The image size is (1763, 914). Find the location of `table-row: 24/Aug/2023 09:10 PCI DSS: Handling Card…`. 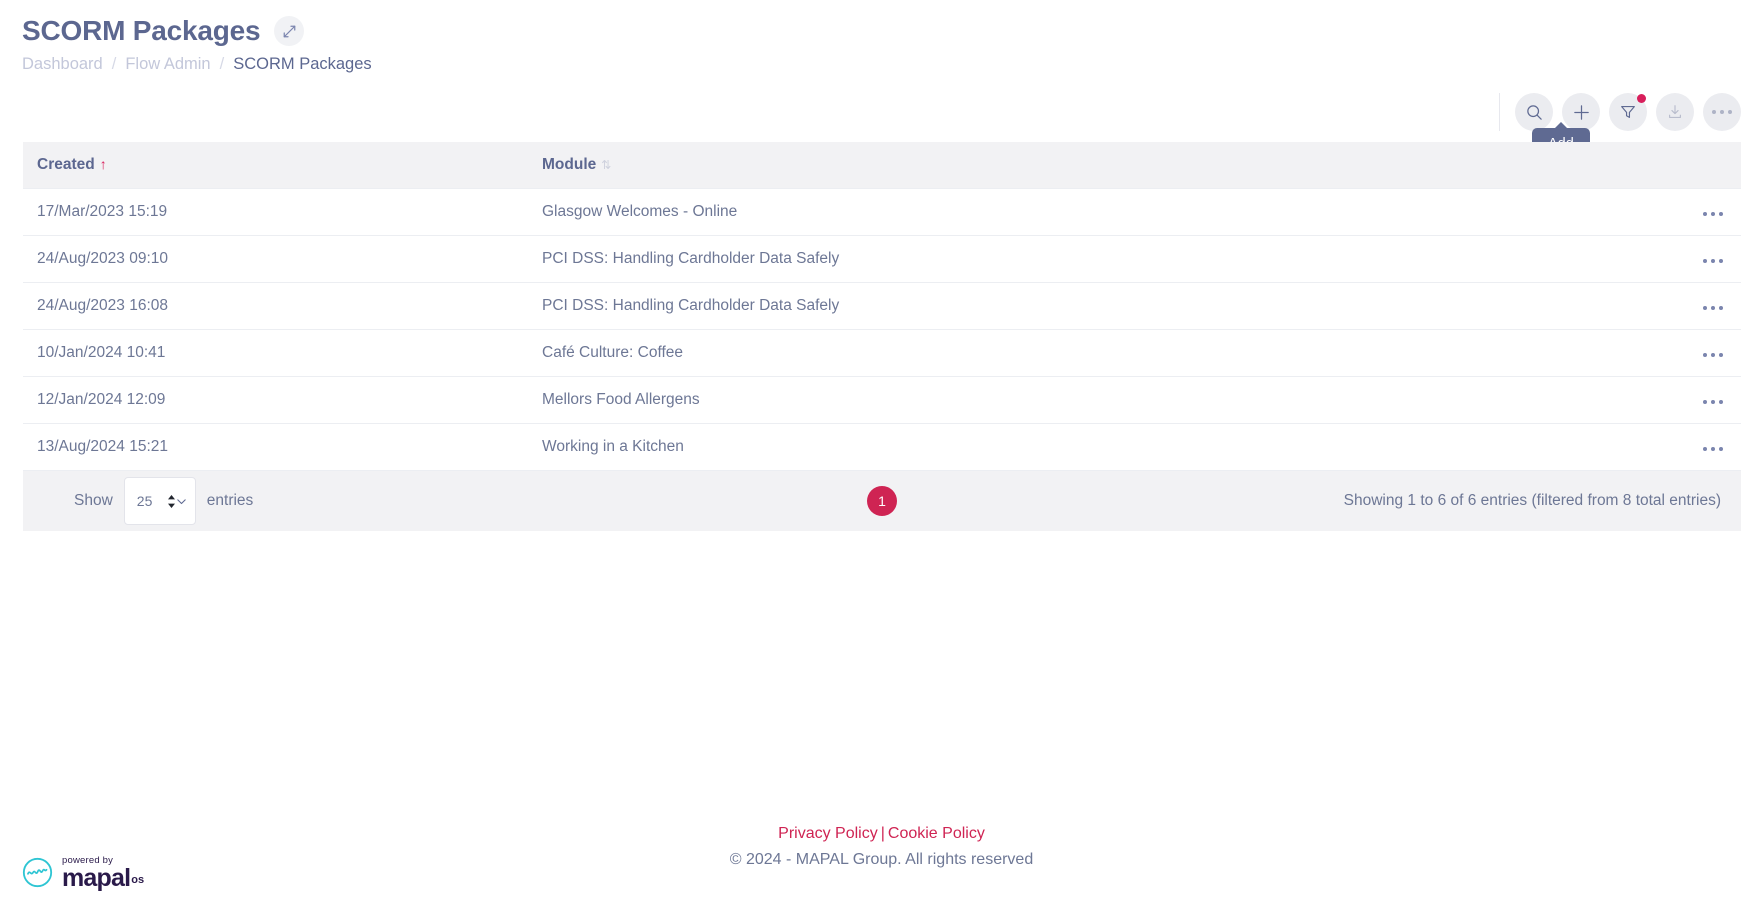

table-row: 24/Aug/2023 09:10 PCI DSS: Handling Card… is located at coordinates (882, 259).